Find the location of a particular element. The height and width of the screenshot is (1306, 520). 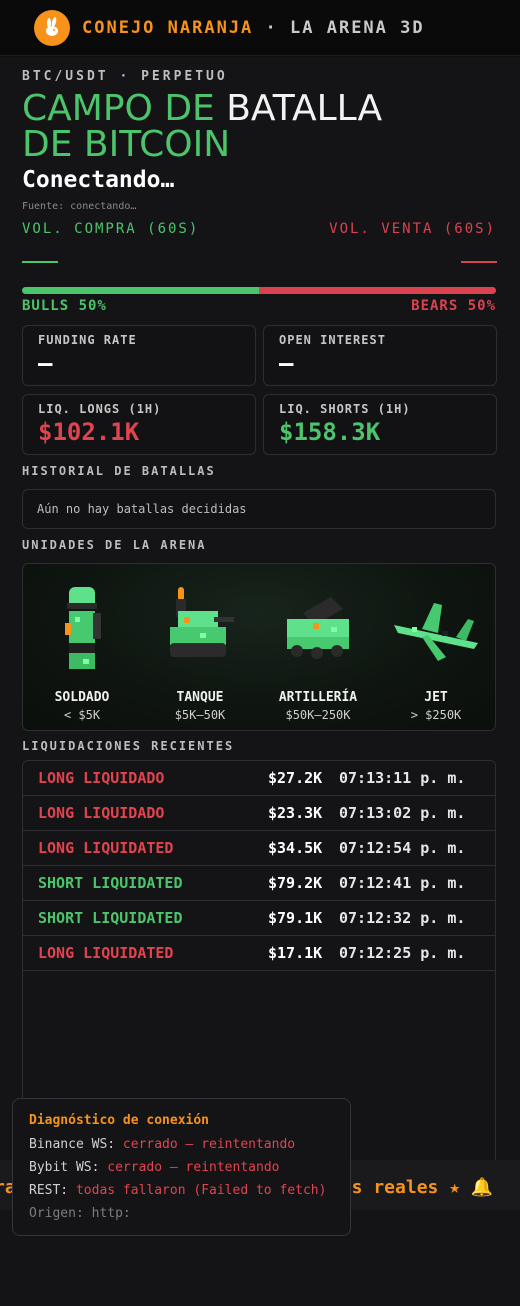

liquidation-amount: $23.3K is located at coordinates (295, 813).